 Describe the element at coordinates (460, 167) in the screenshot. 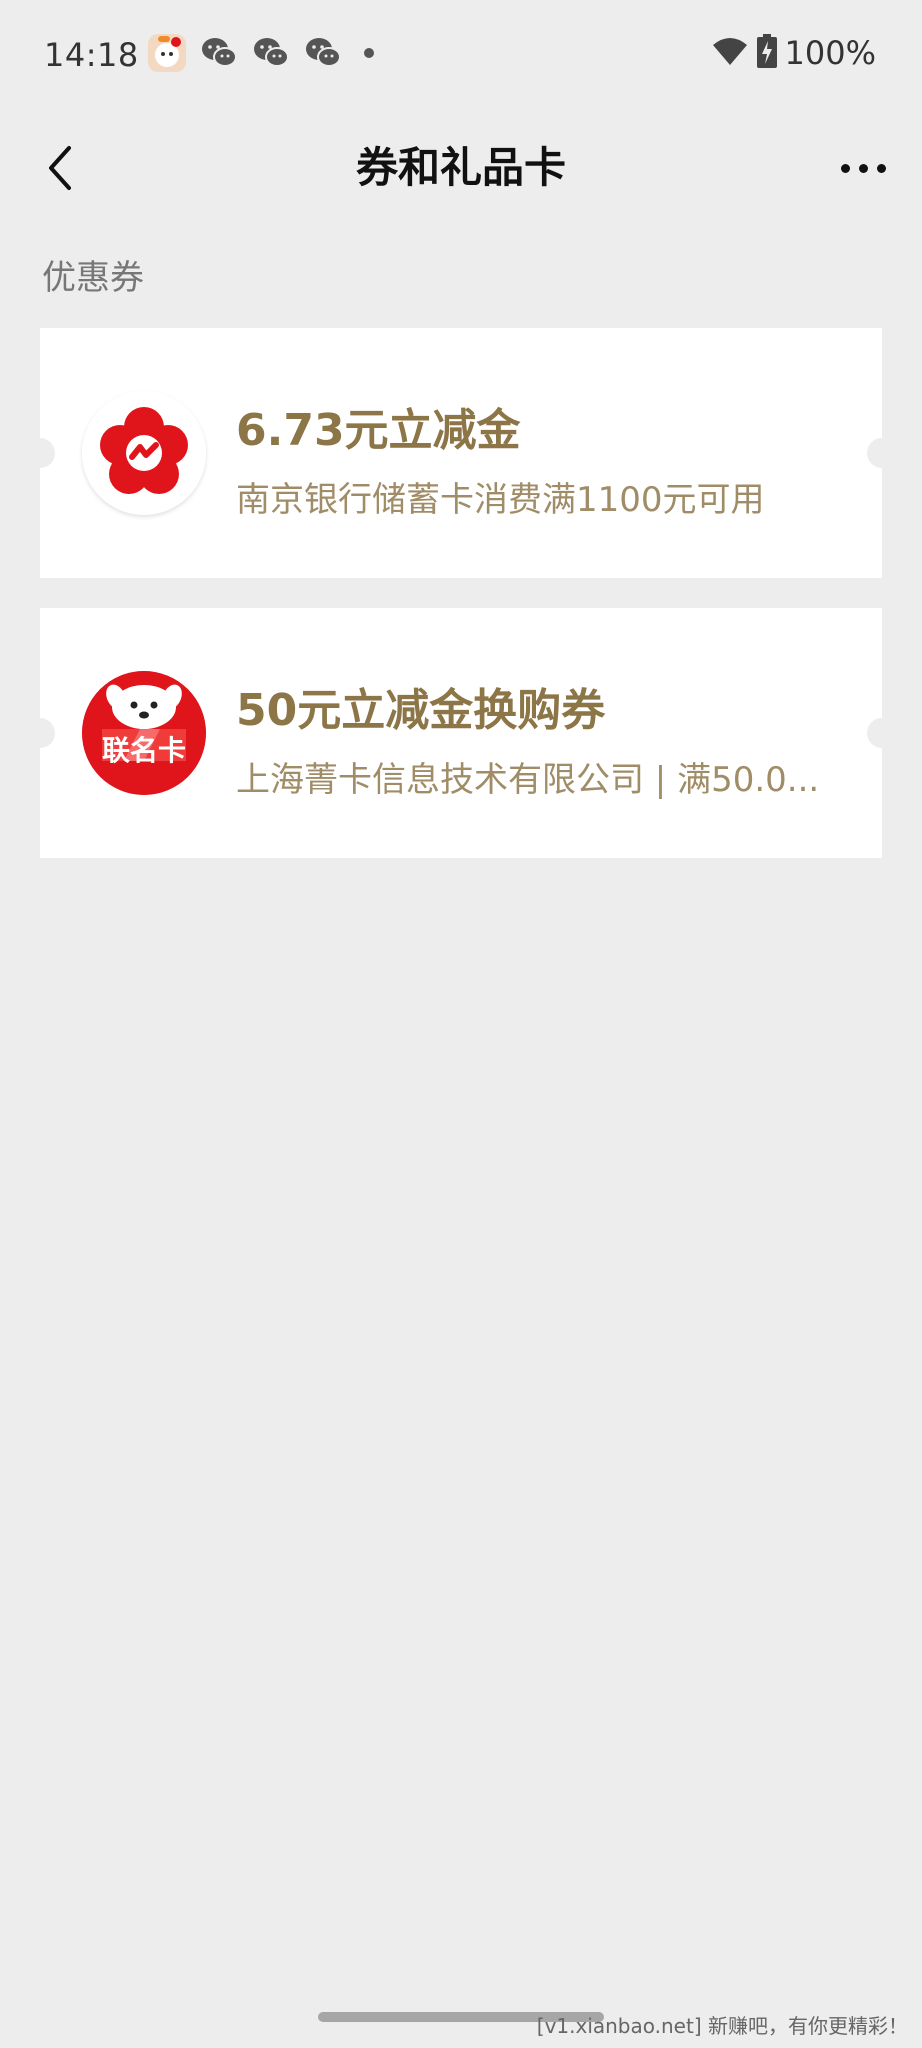

I see `page-title: 券和礼品卡` at that location.